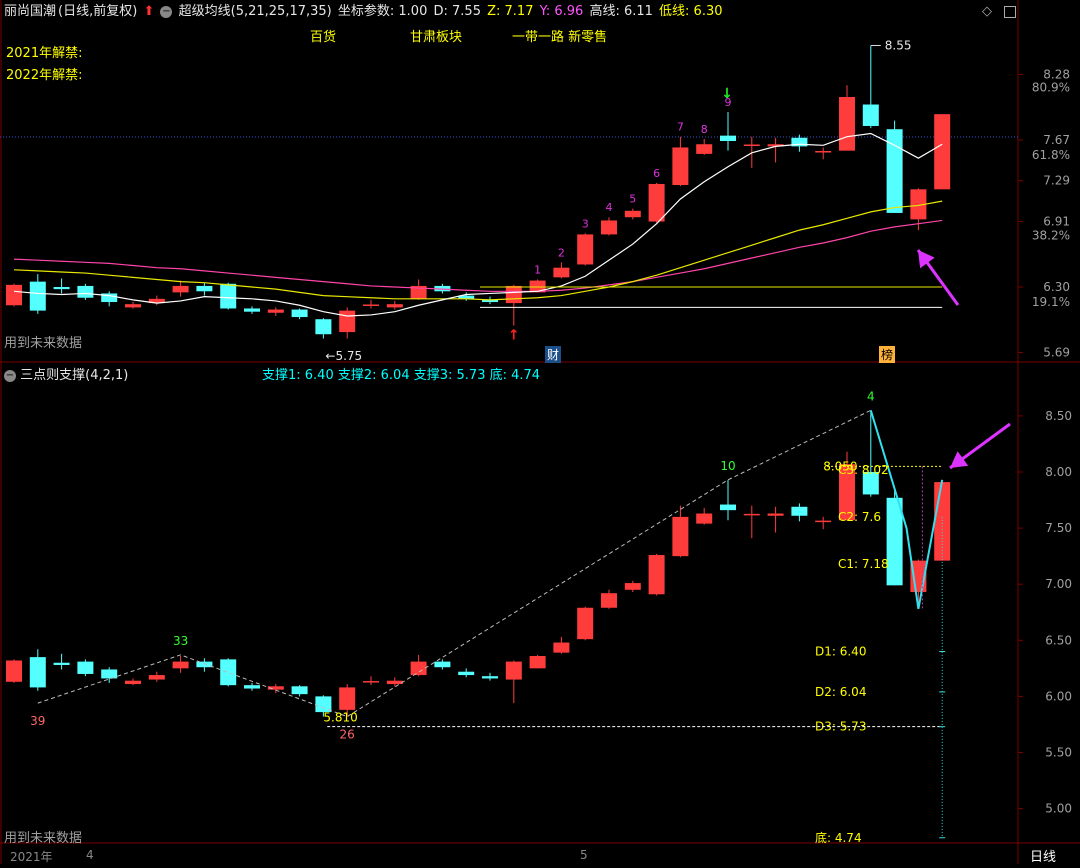  Describe the element at coordinates (537, 269) in the screenshot. I see `count-label: 1` at that location.